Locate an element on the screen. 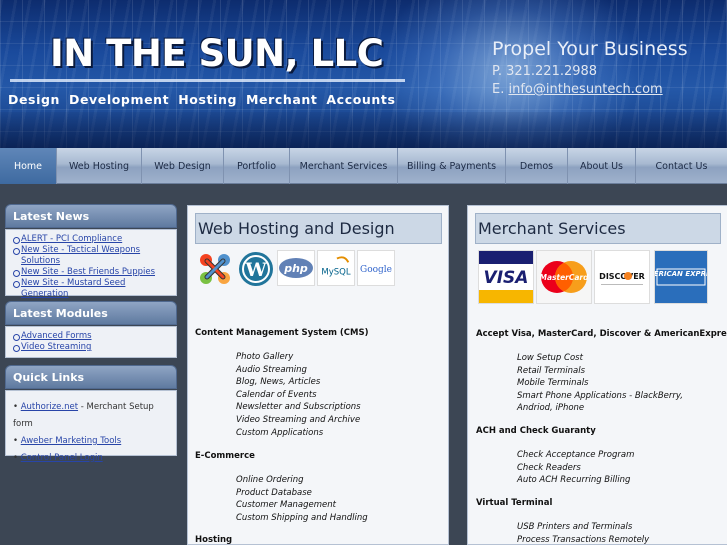 The image size is (727, 545). list-item: Online Ordering is located at coordinates (270, 480).